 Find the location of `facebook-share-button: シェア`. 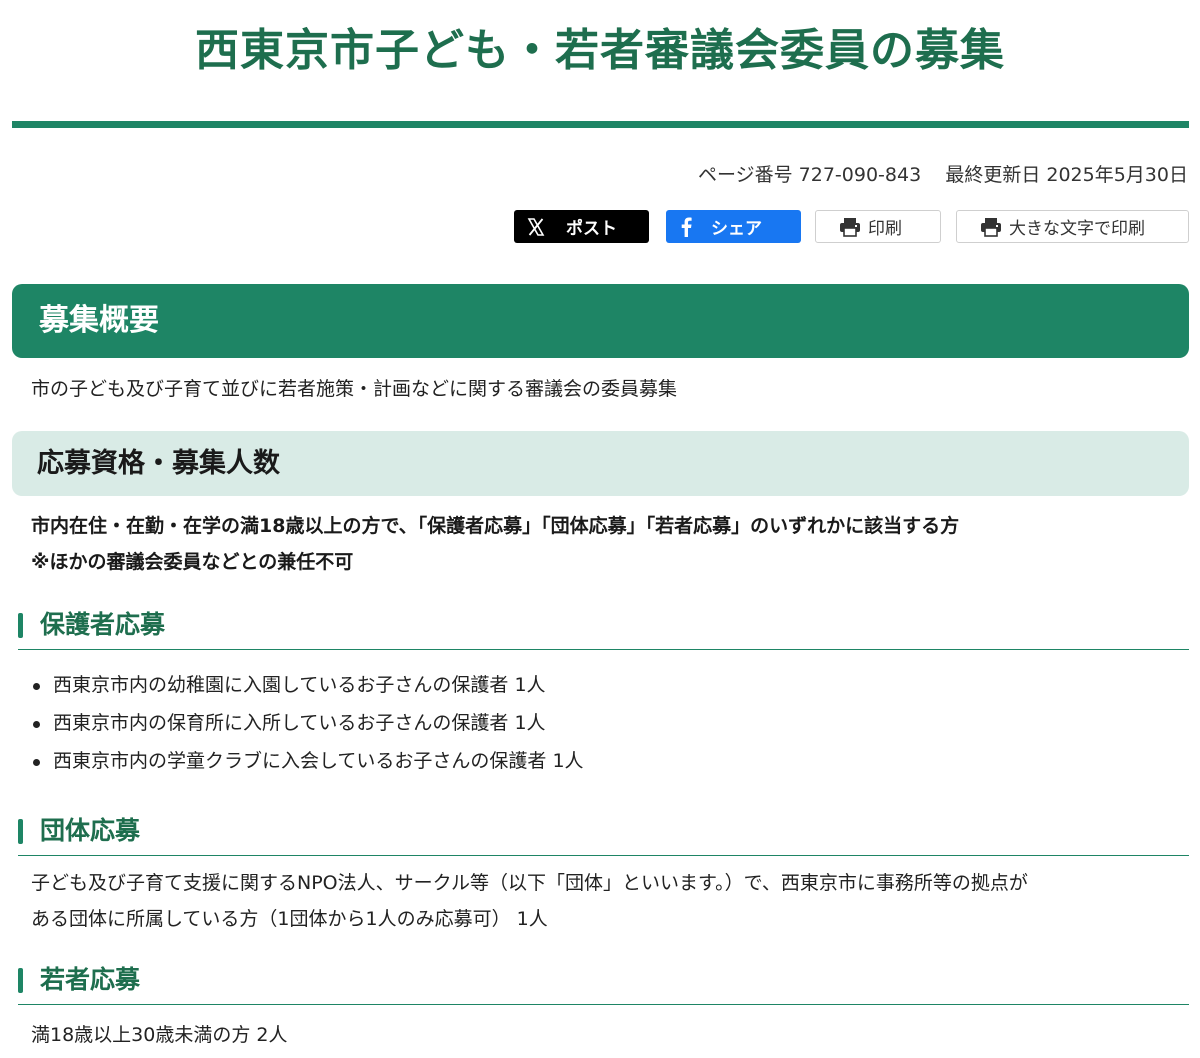

facebook-share-button: シェア is located at coordinates (733, 226).